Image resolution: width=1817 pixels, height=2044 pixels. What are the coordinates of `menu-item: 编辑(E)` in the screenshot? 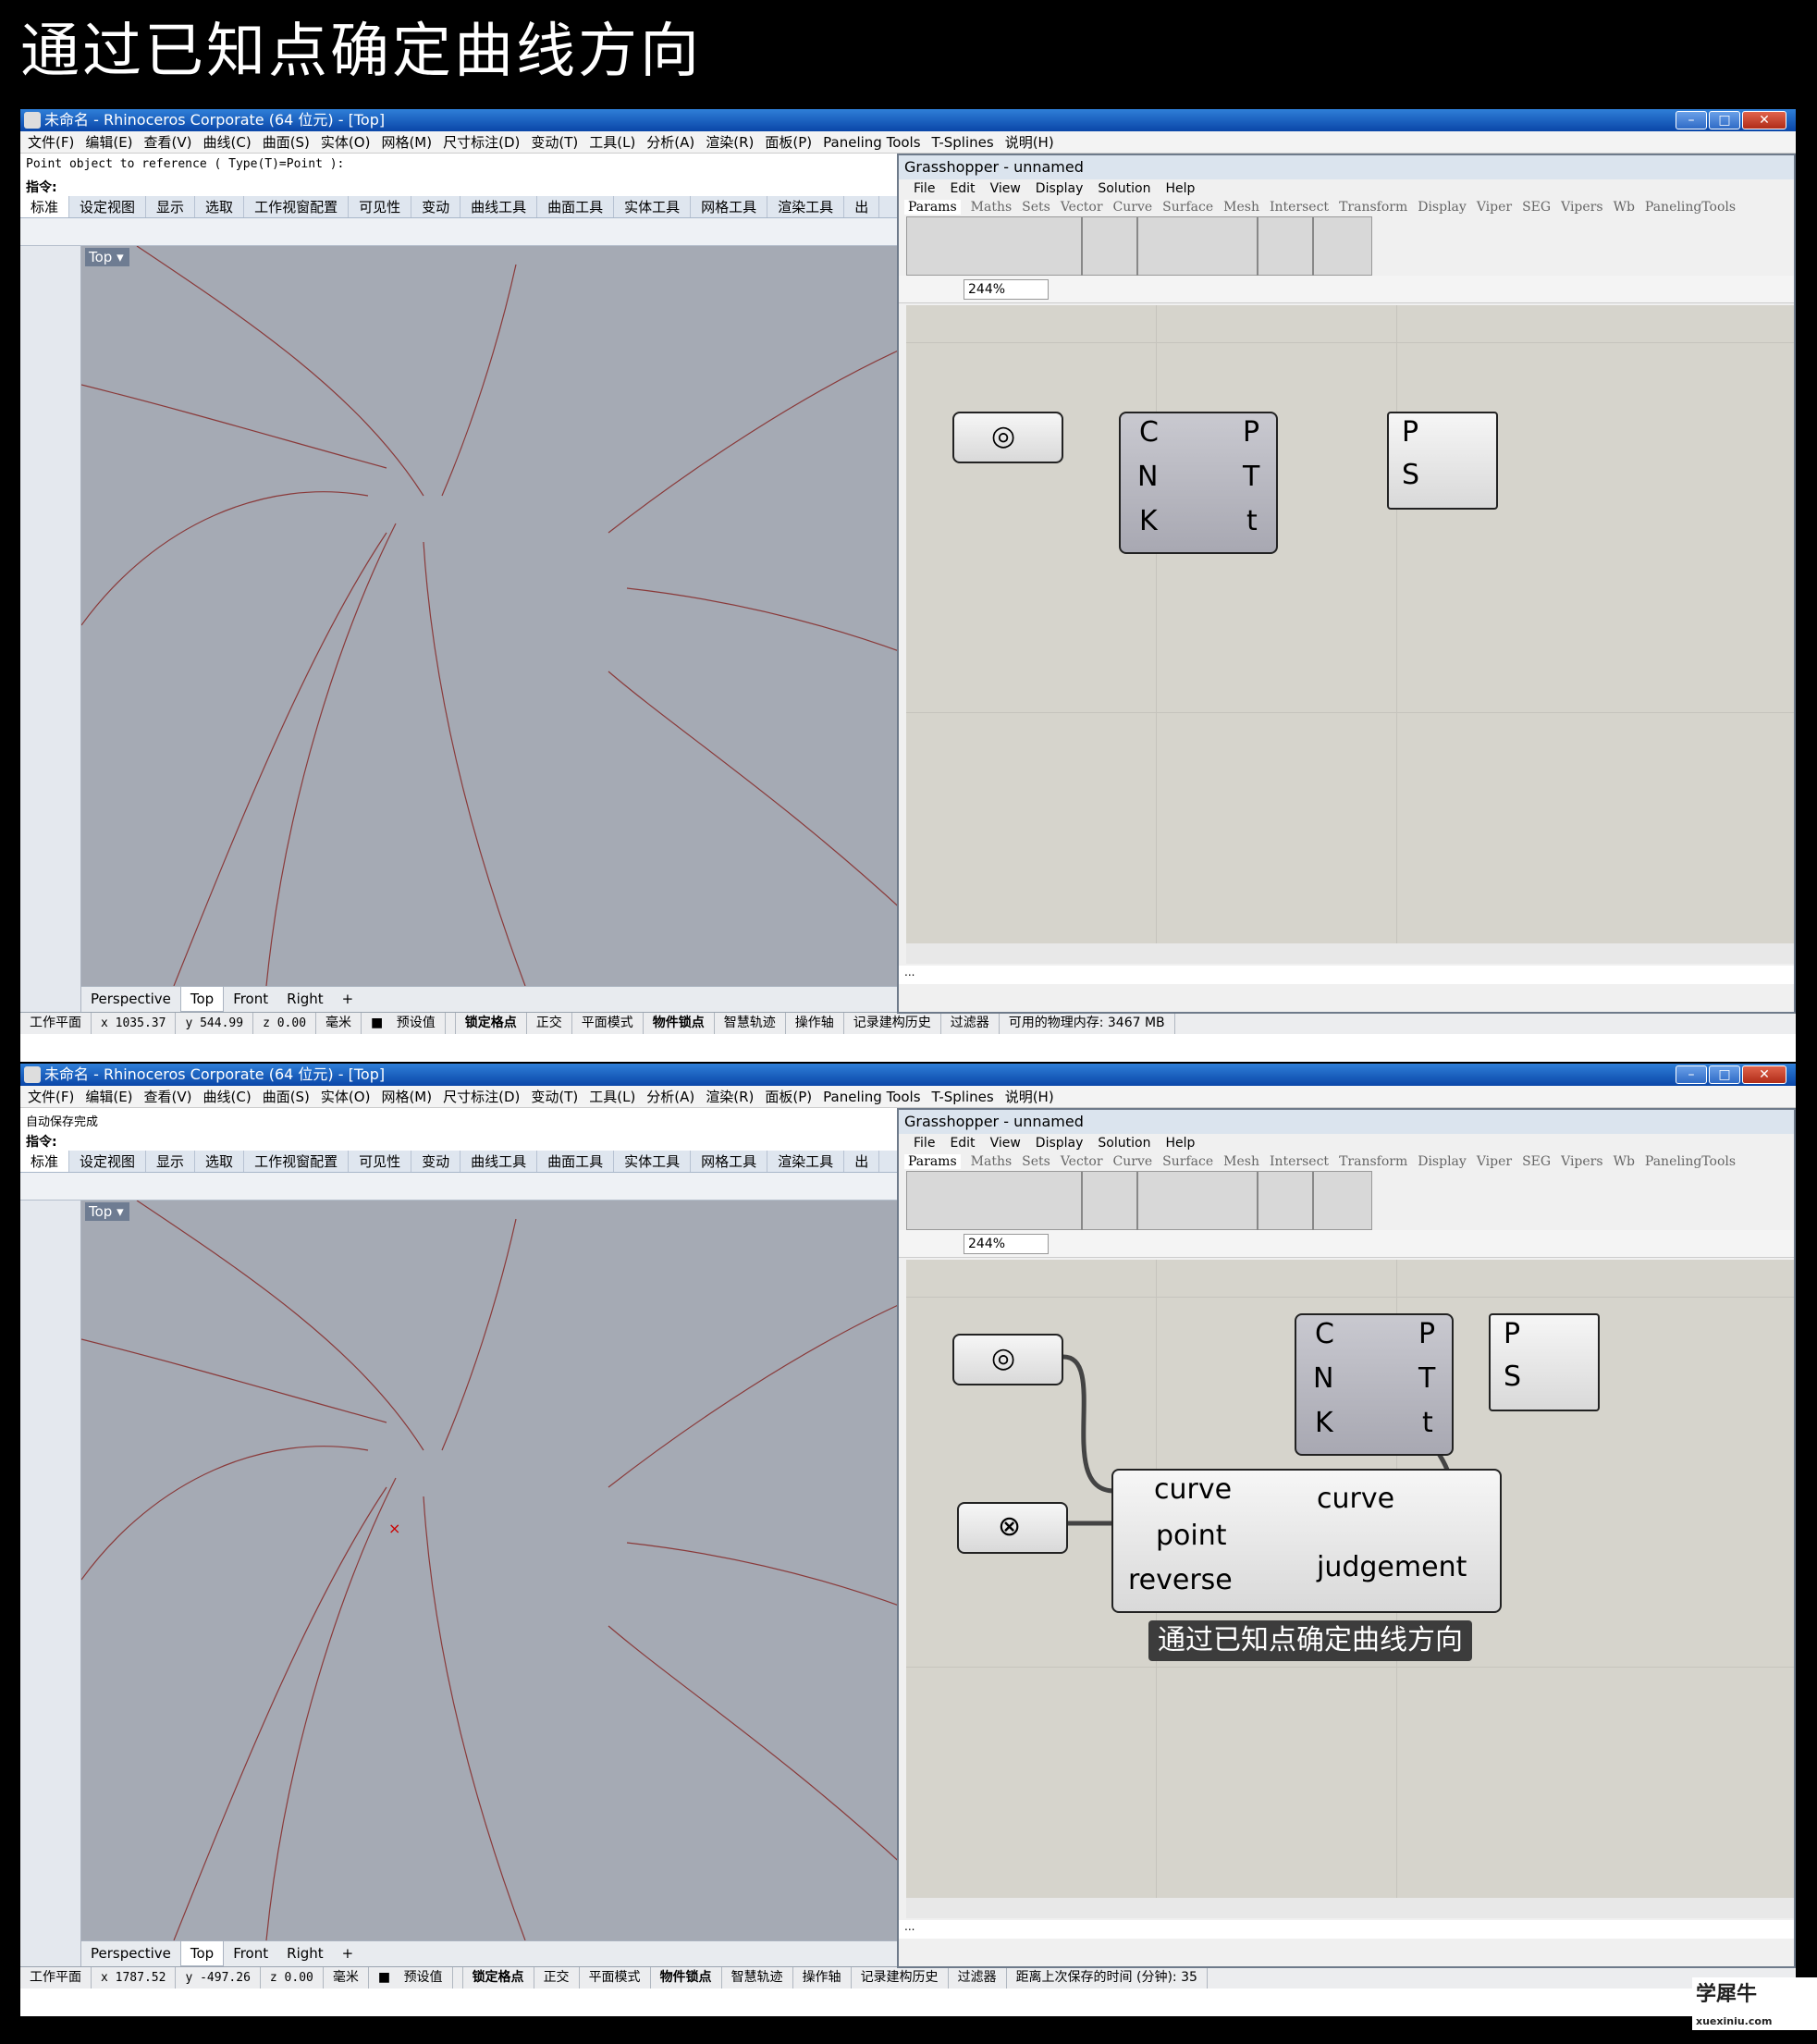 It's located at (108, 1097).